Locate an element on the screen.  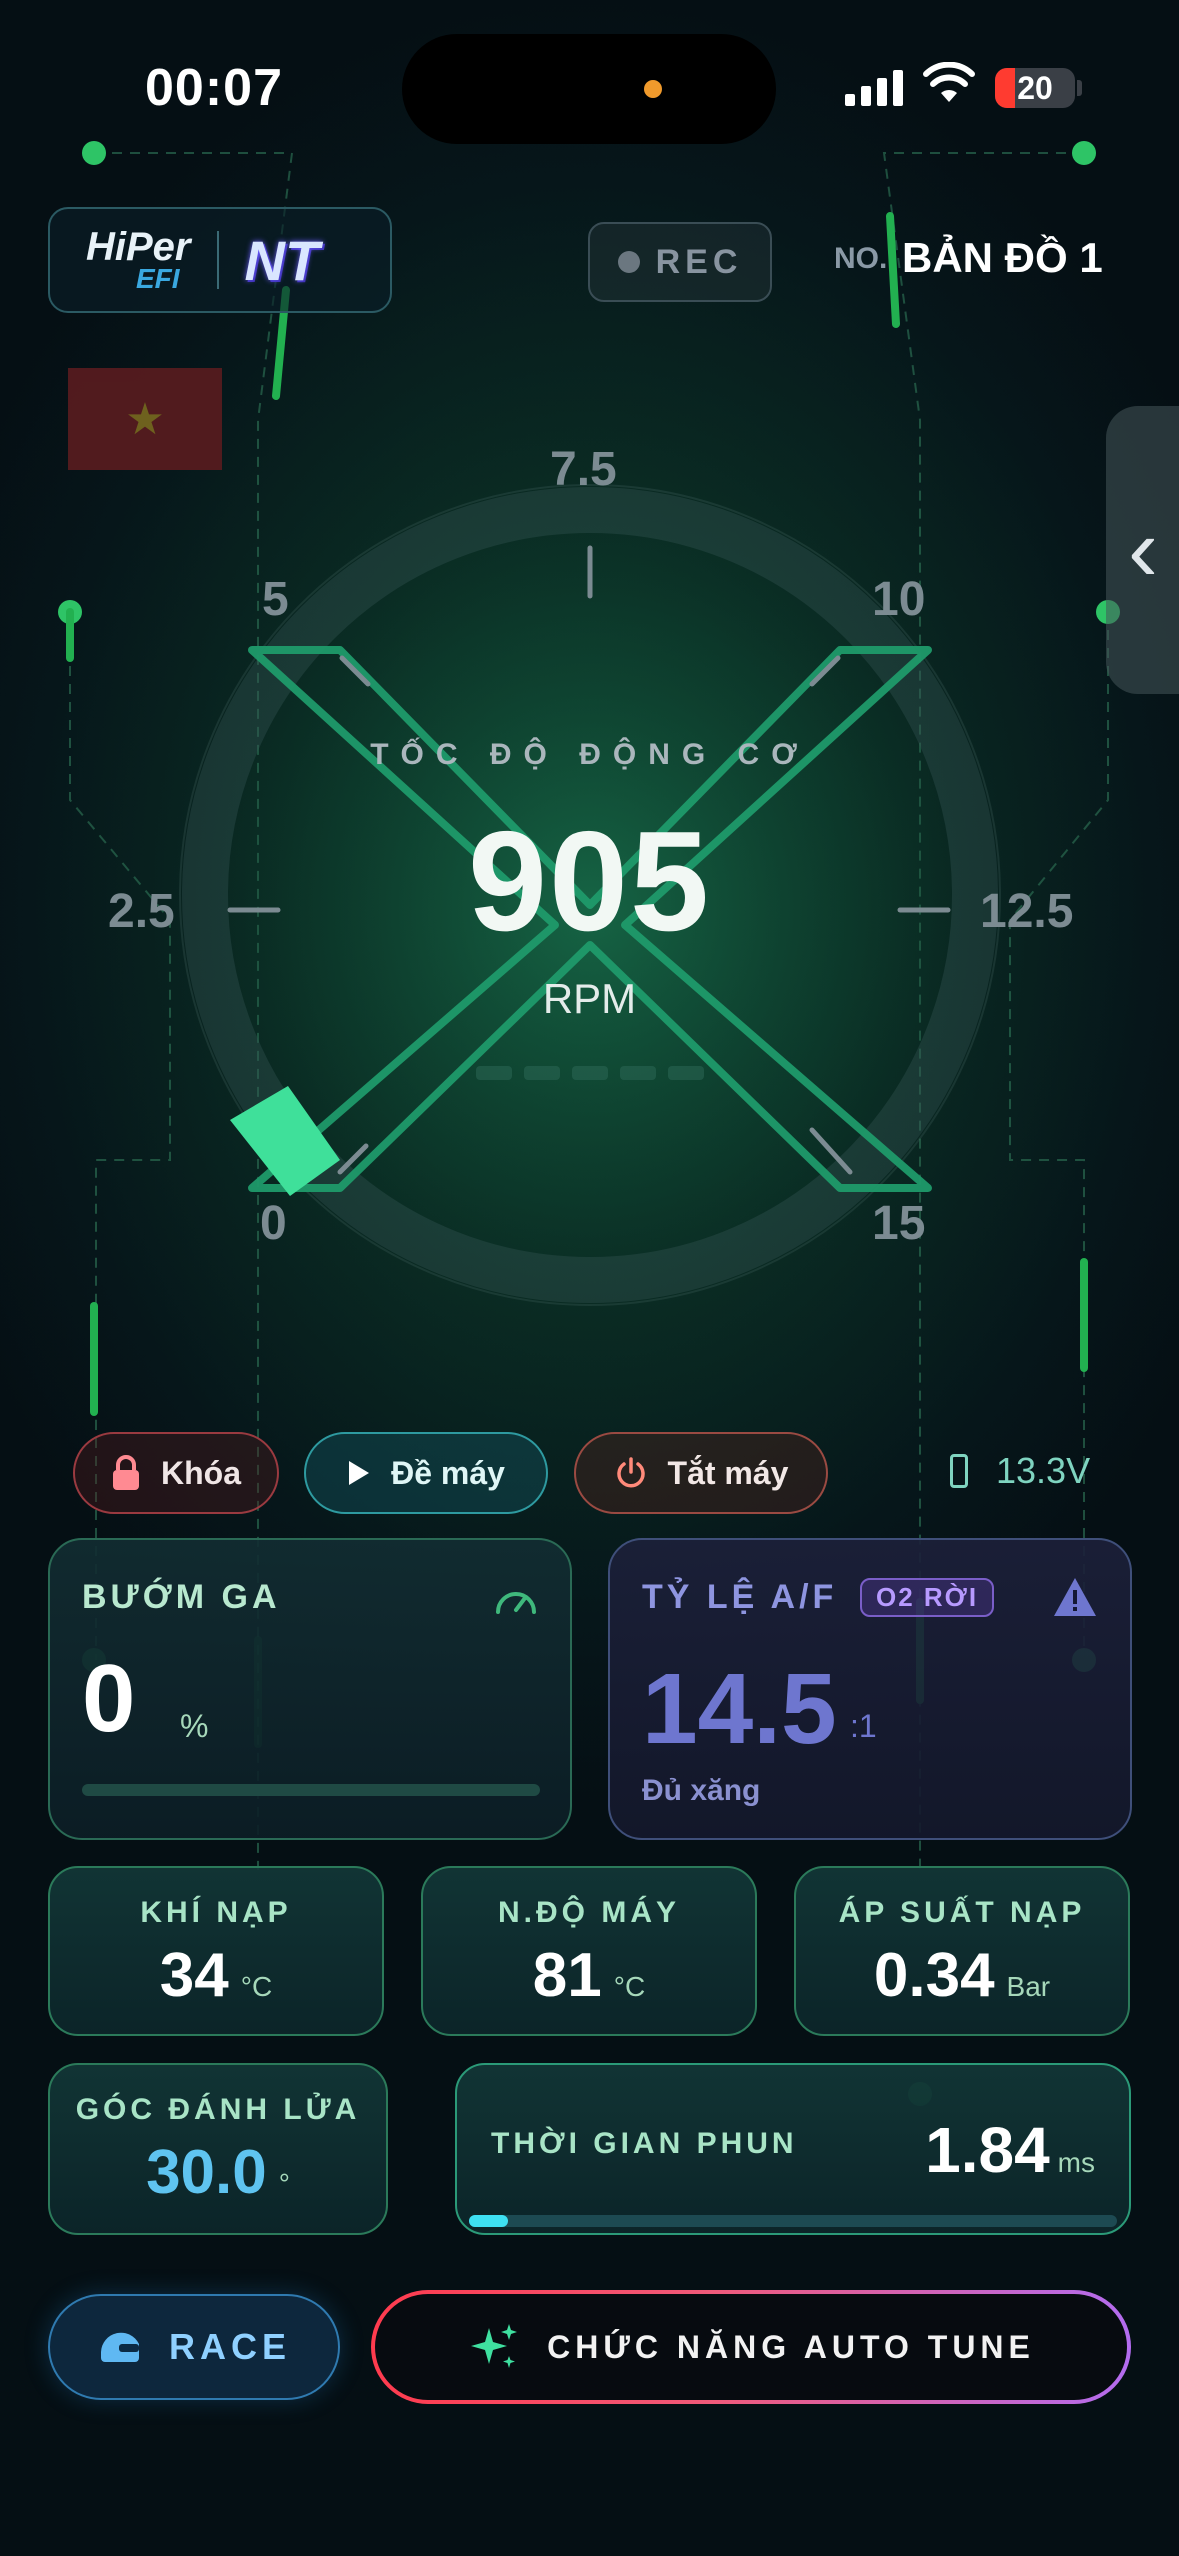
rpm-value: 905 is located at coordinates (589, 881).